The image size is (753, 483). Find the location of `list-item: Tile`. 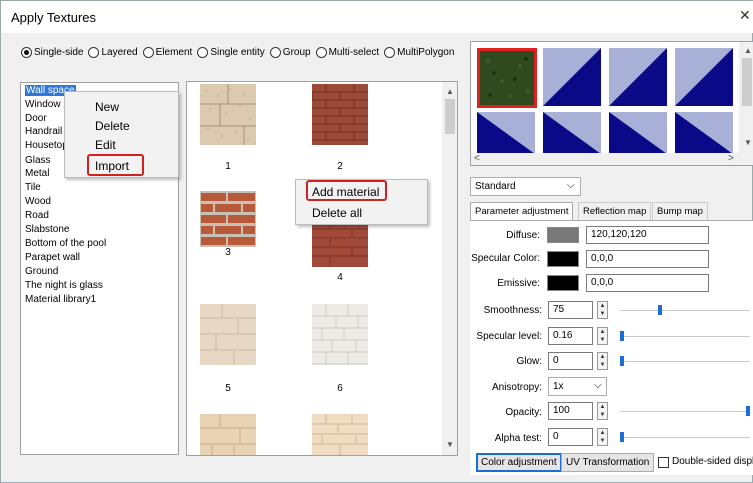

list-item: Tile is located at coordinates (33, 187).